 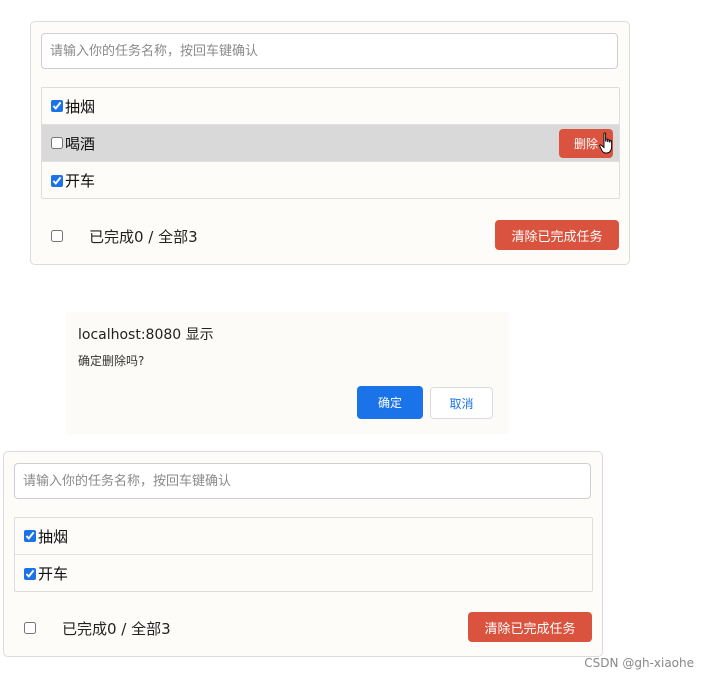 I want to click on list-item: 喝酒 删除, so click(x=330, y=143).